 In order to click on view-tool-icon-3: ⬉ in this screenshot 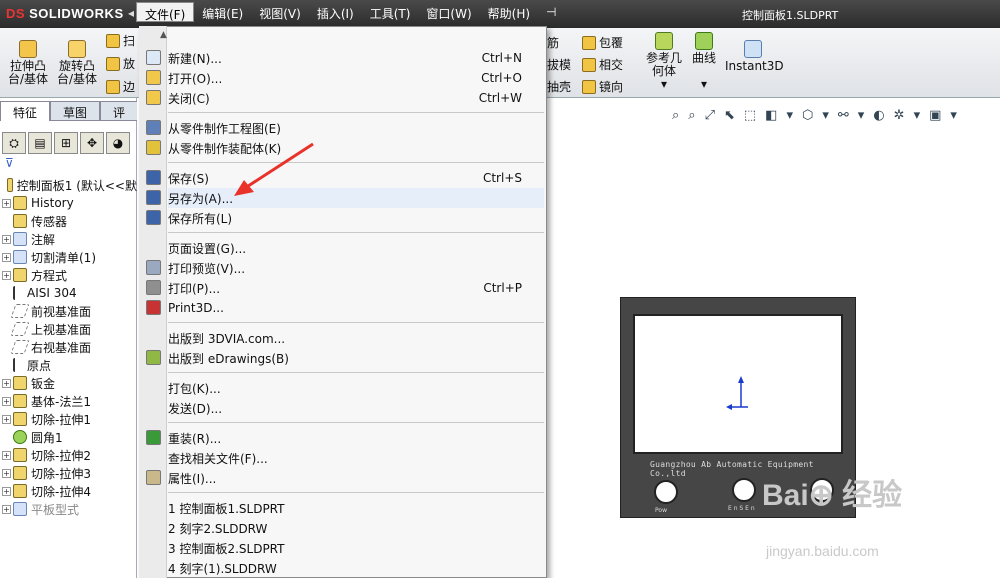, I will do `click(729, 115)`.